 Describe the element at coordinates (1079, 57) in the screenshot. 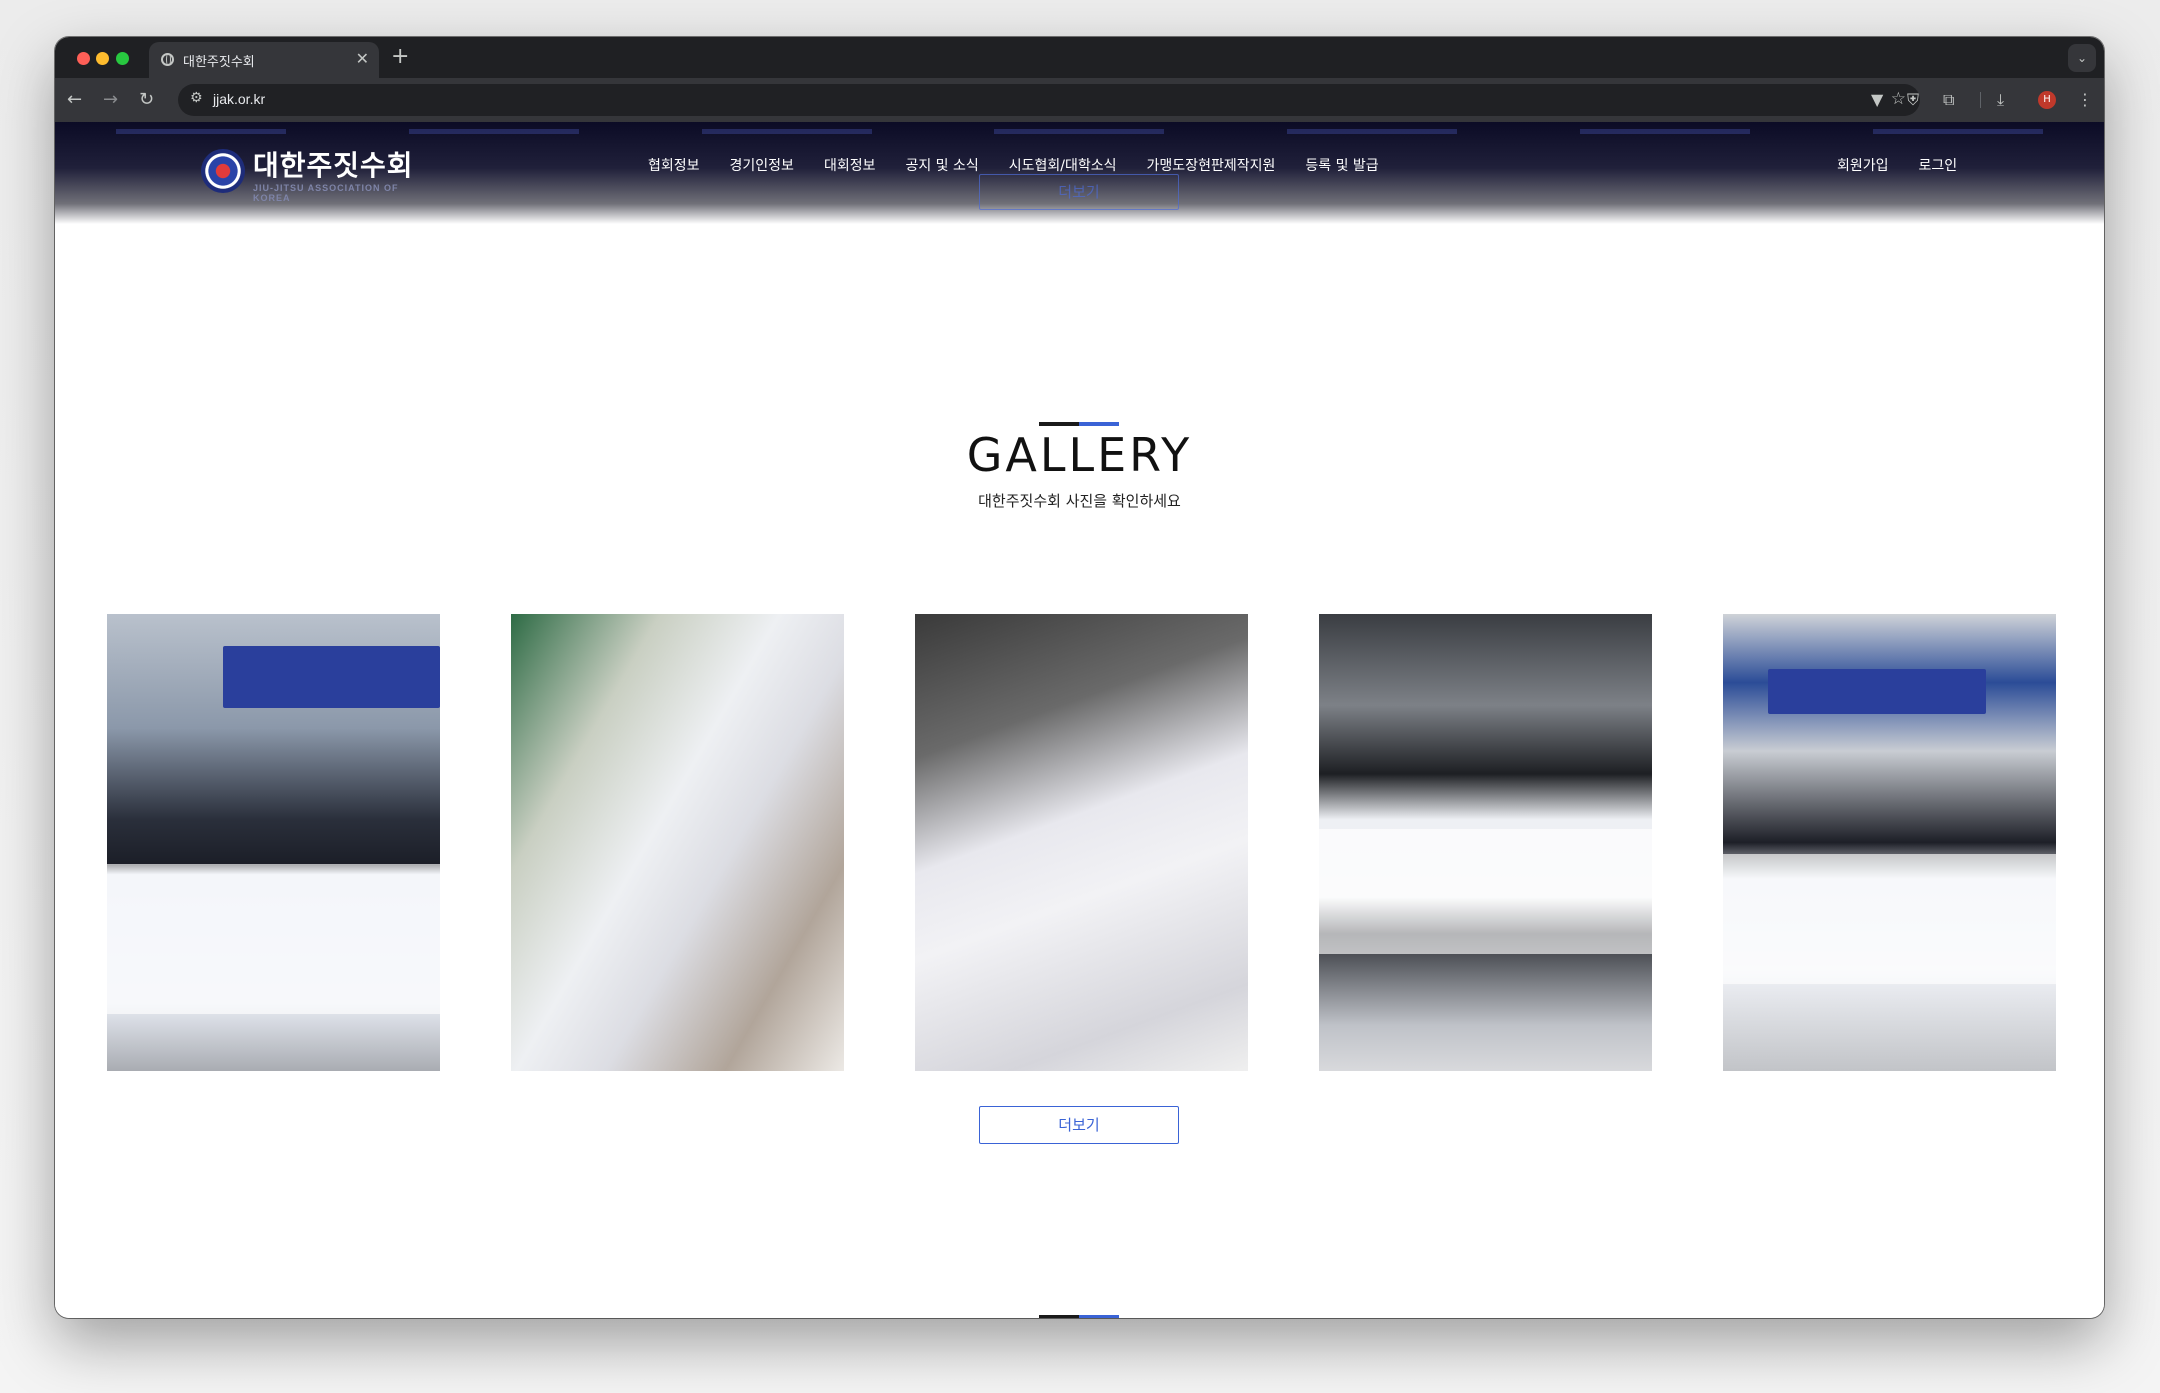

I see `tab-strip: 대한주짓수회 ✕ + ⌄` at that location.